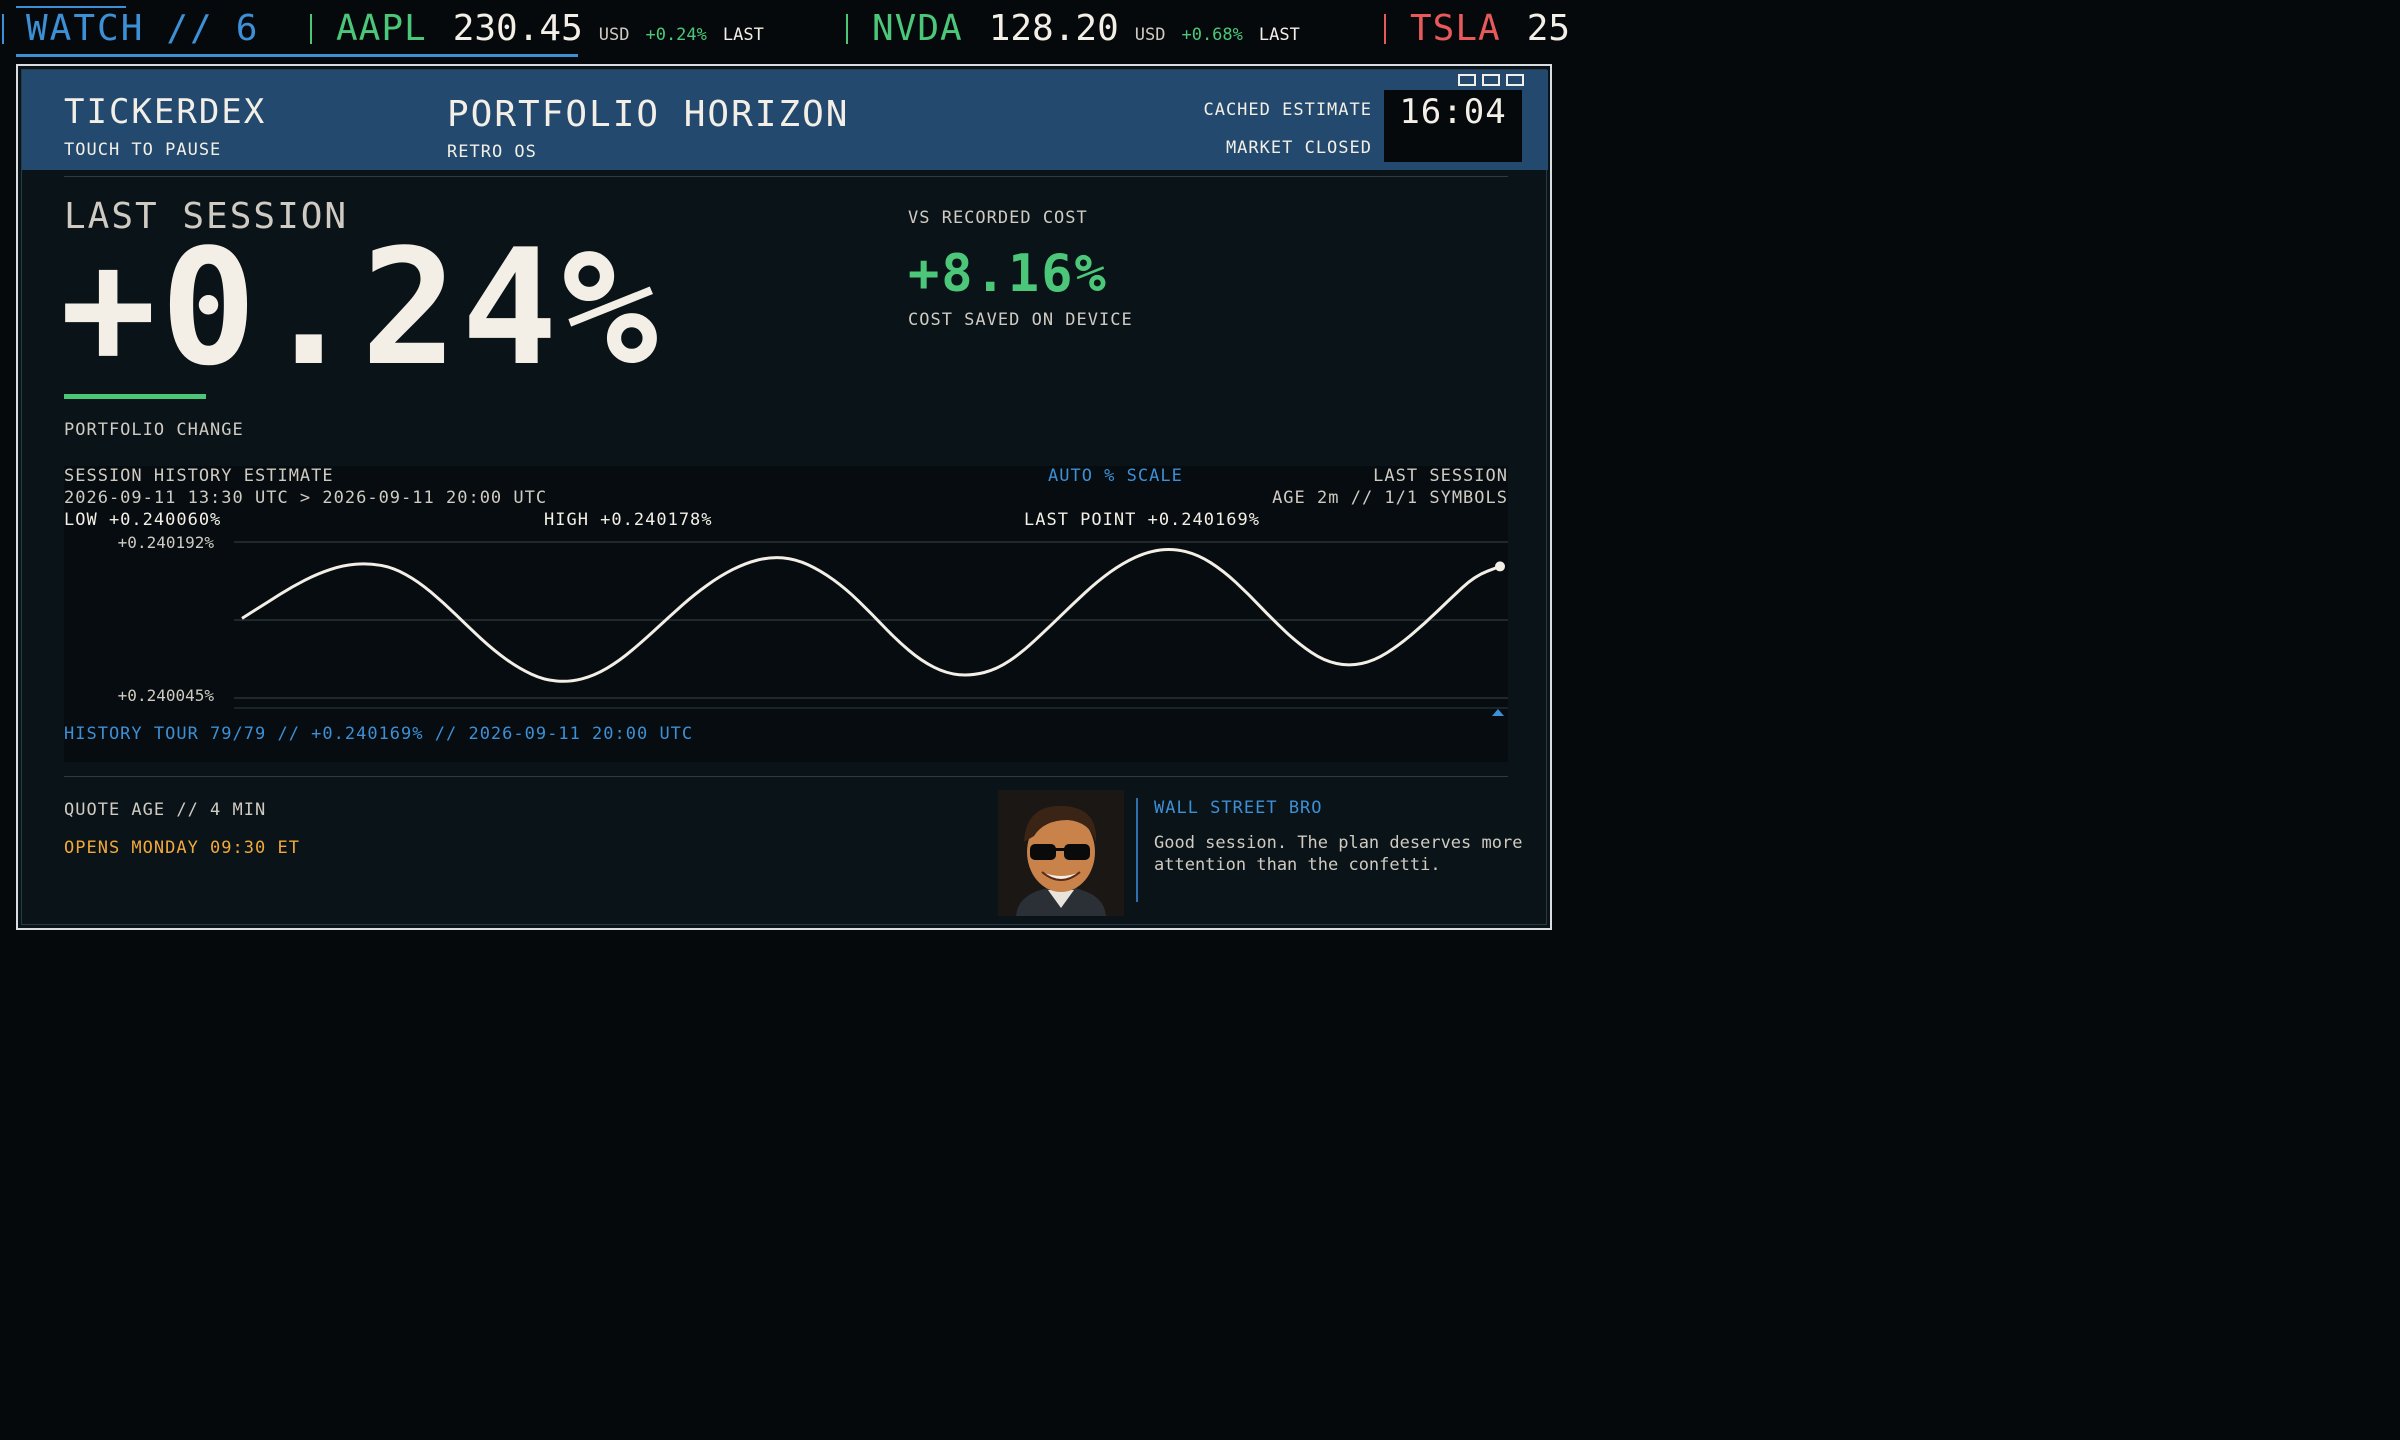 Image resolution: width=2400 pixels, height=1440 pixels. What do you see at coordinates (182, 848) in the screenshot?
I see `market-open-time: OPENS MONDAY 09:30 ET` at bounding box center [182, 848].